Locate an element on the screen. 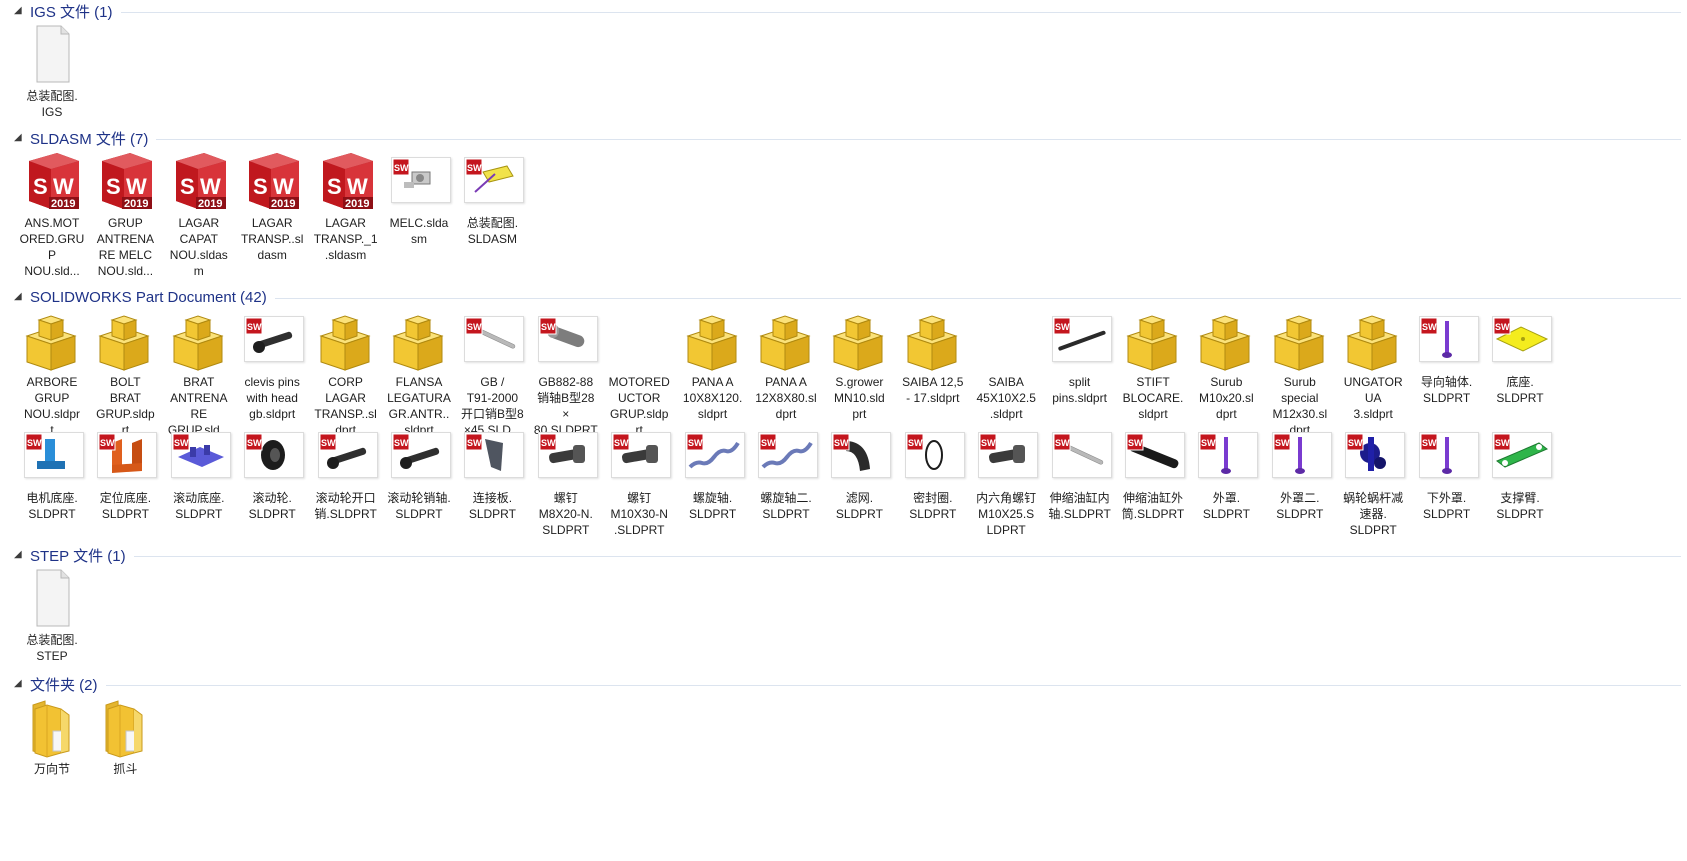  file-item: SW 下外罩. SLDPRT is located at coordinates (1447, 473).